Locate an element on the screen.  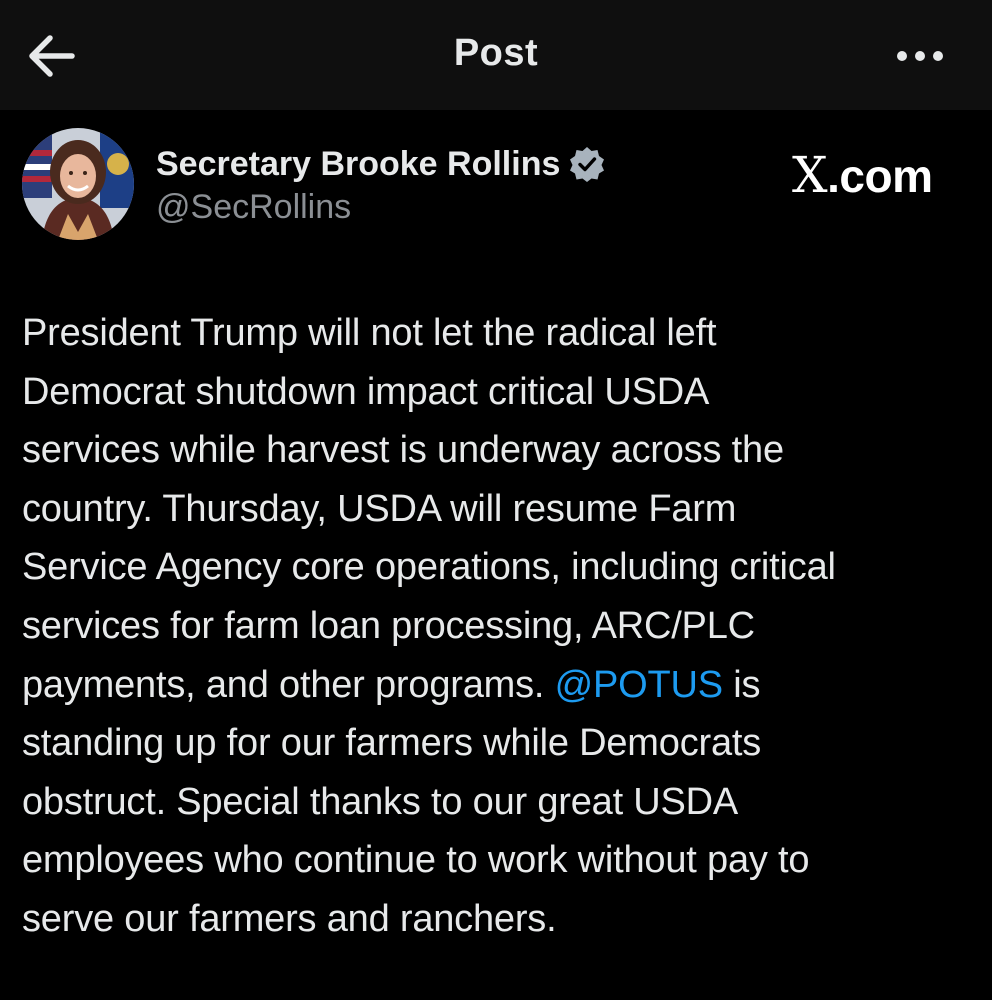
more-horizontal-icon is located at coordinates (920, 56).